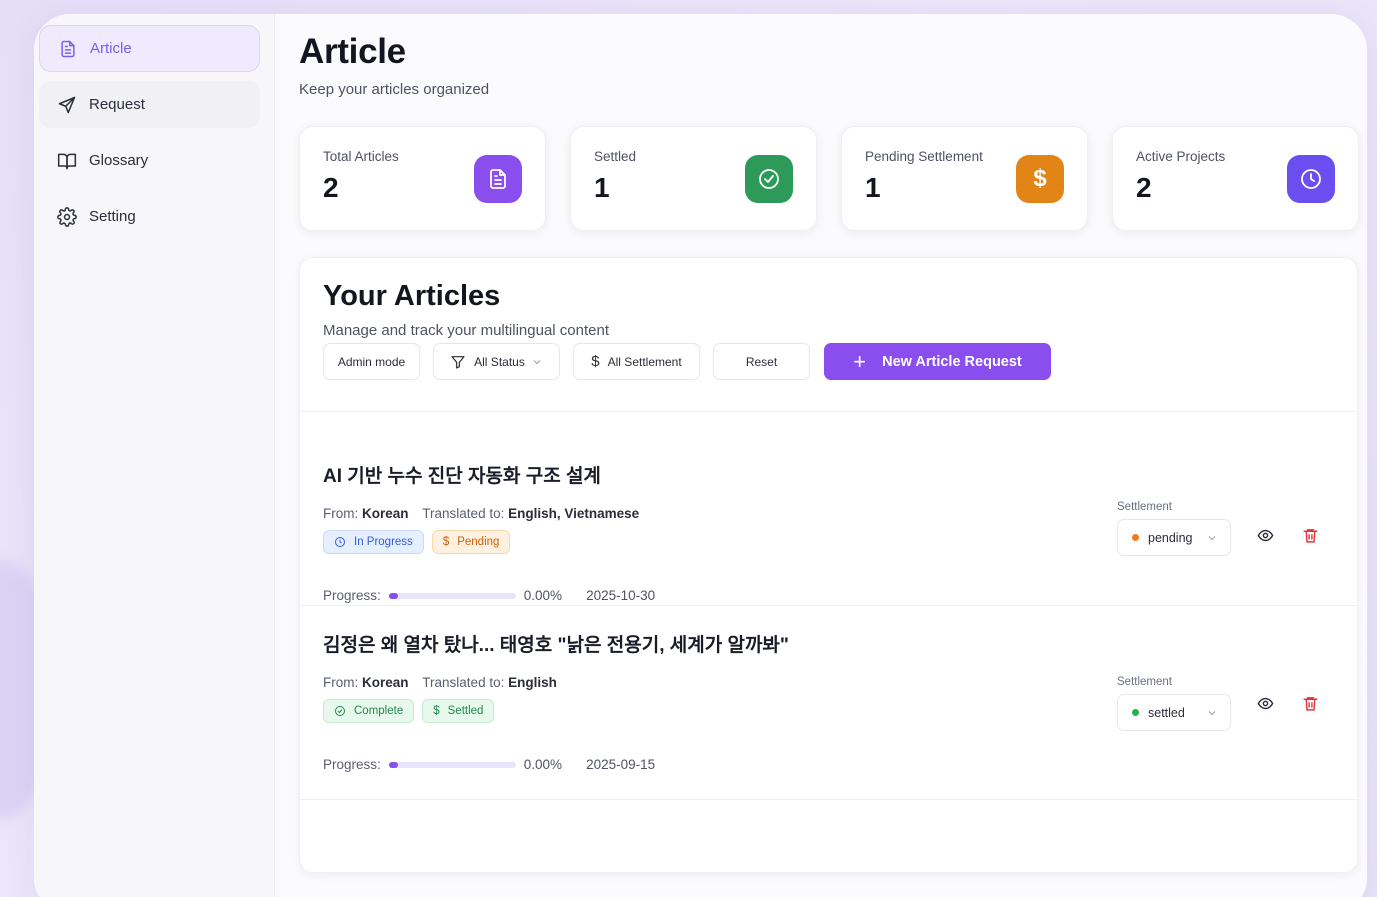 This screenshot has height=897, width=1377. Describe the element at coordinates (111, 48) in the screenshot. I see `sidebar-item-label: Article` at that location.